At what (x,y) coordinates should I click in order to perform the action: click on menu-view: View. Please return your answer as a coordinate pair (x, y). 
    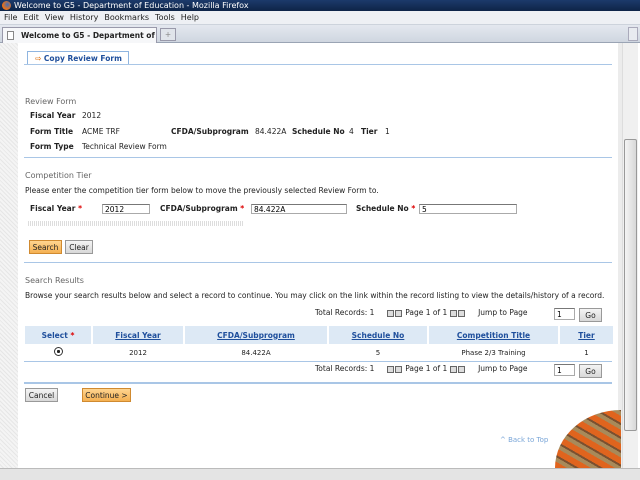
    Looking at the image, I should click on (54, 17).